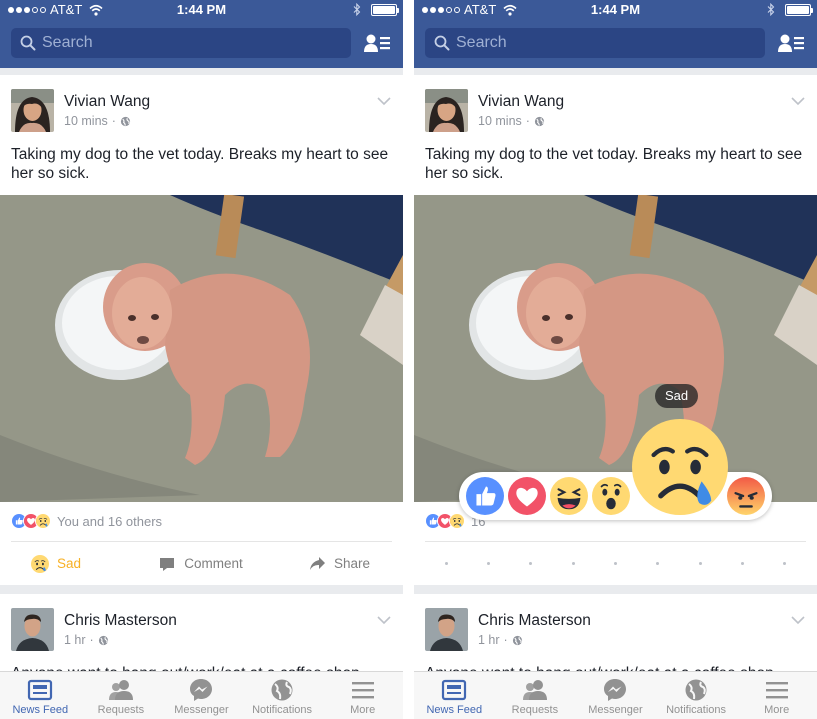  I want to click on requests-icon, so click(535, 690).